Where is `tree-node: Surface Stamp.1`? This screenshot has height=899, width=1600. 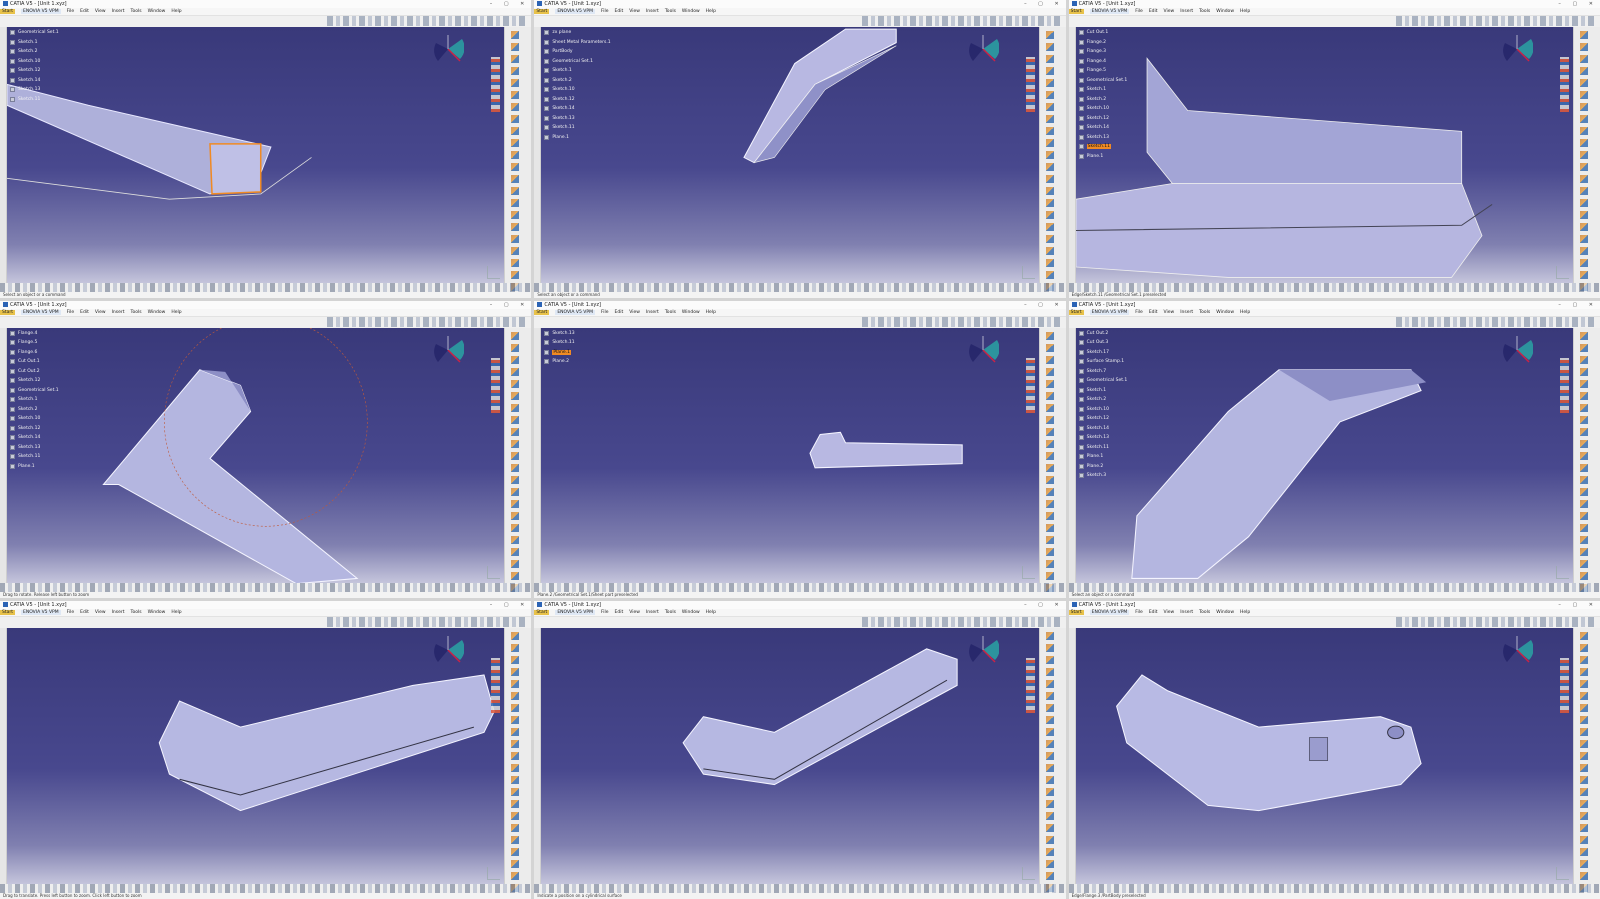
tree-node: Surface Stamp.1 is located at coordinates (1102, 362).